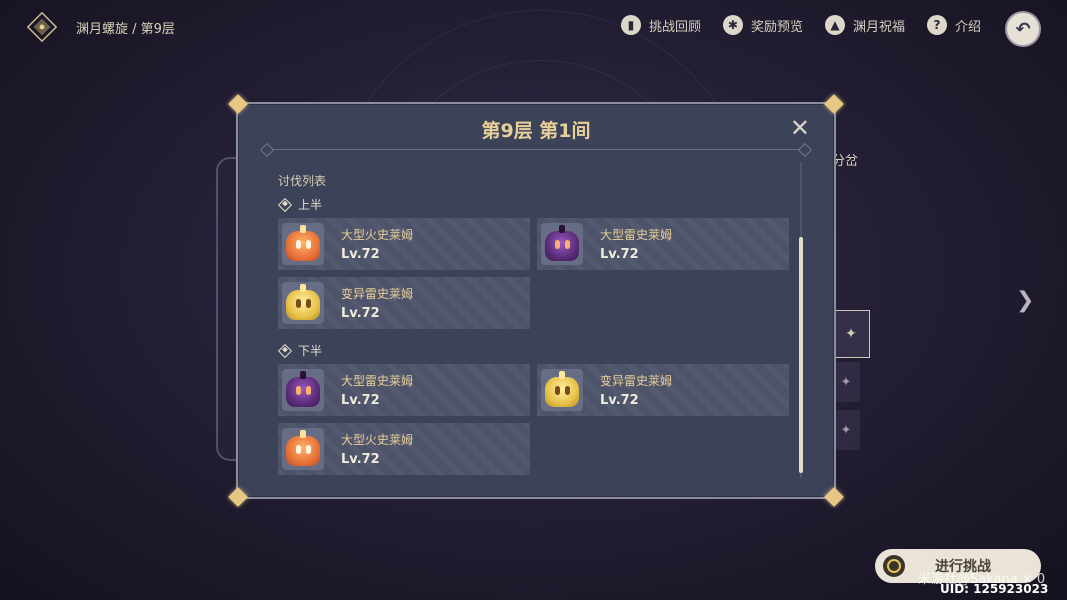 Image resolution: width=1067 pixels, height=600 pixels. I want to click on upgrade-arrow-icon: ▲, so click(834, 25).